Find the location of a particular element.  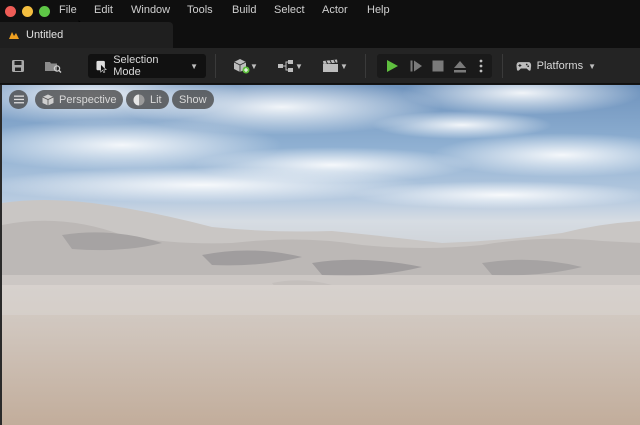

save-icon is located at coordinates (18, 66).